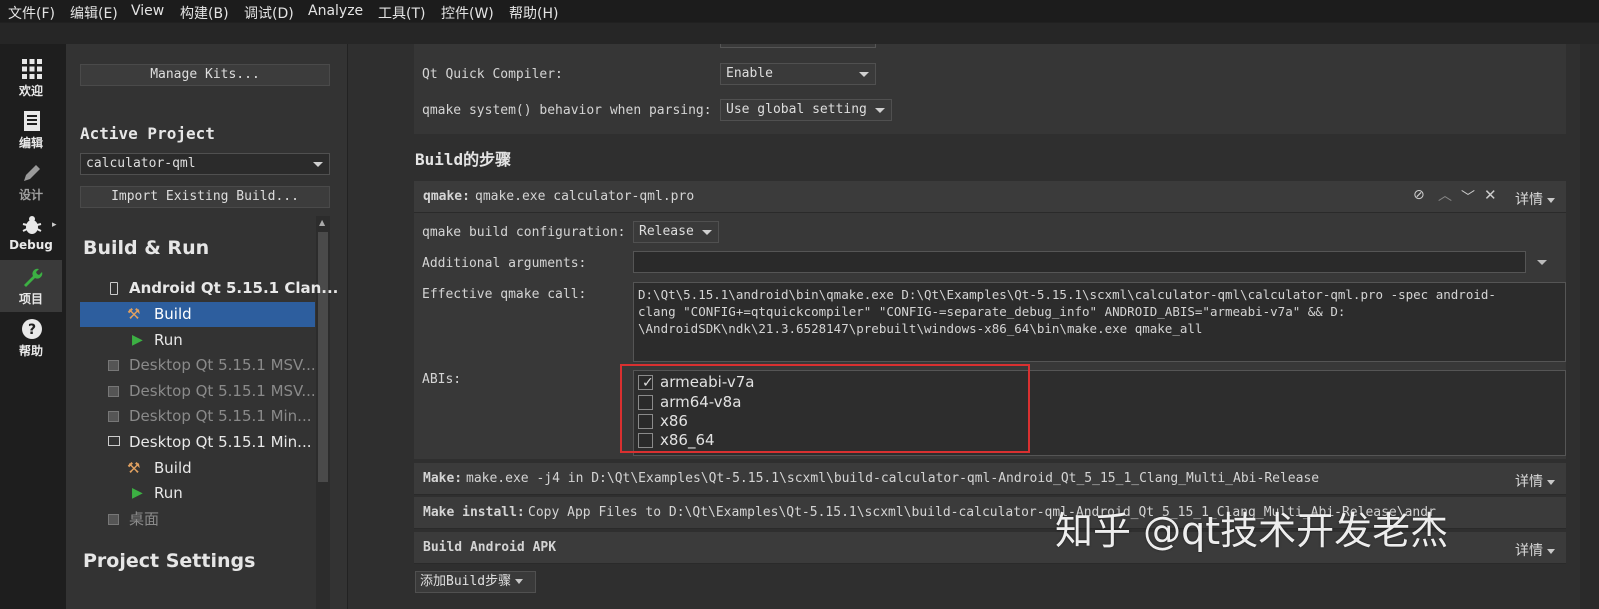 This screenshot has width=1599, height=609. I want to click on add-build-step-button: 添加Build步骤, so click(475, 582).